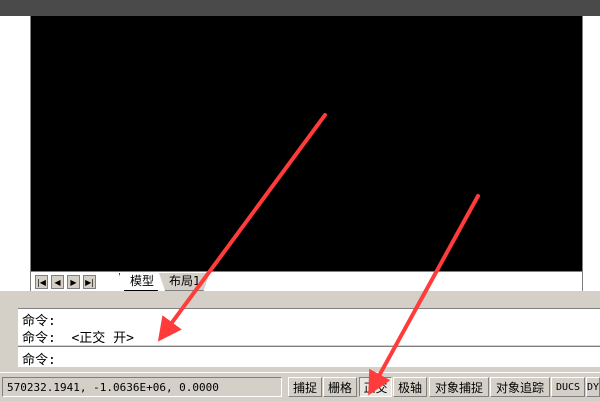  I want to click on dyn-toggle: DY, so click(593, 387).